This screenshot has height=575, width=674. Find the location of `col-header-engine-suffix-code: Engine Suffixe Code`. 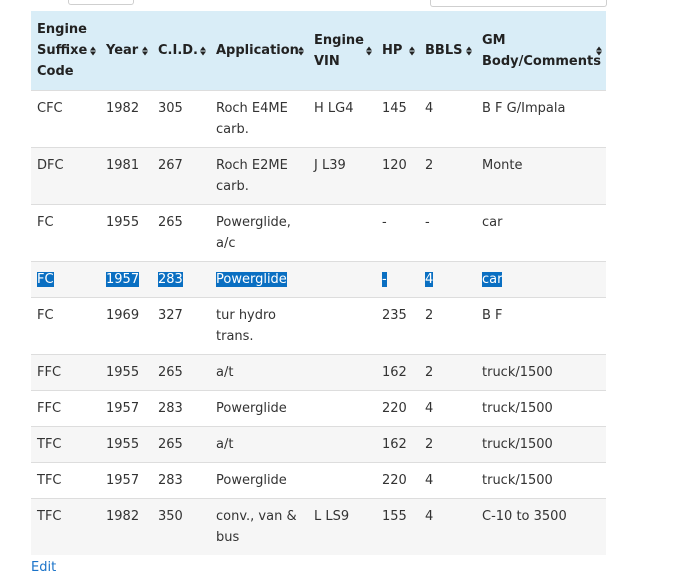

col-header-engine-suffix-code: Engine Suffixe Code is located at coordinates (65, 51).